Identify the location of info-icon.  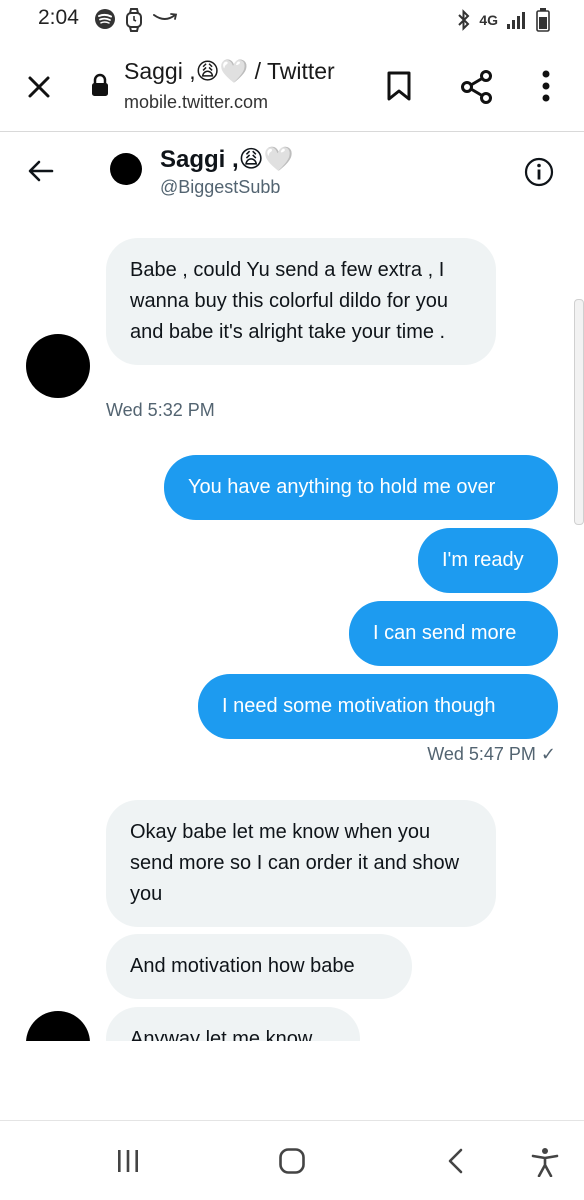
(539, 172).